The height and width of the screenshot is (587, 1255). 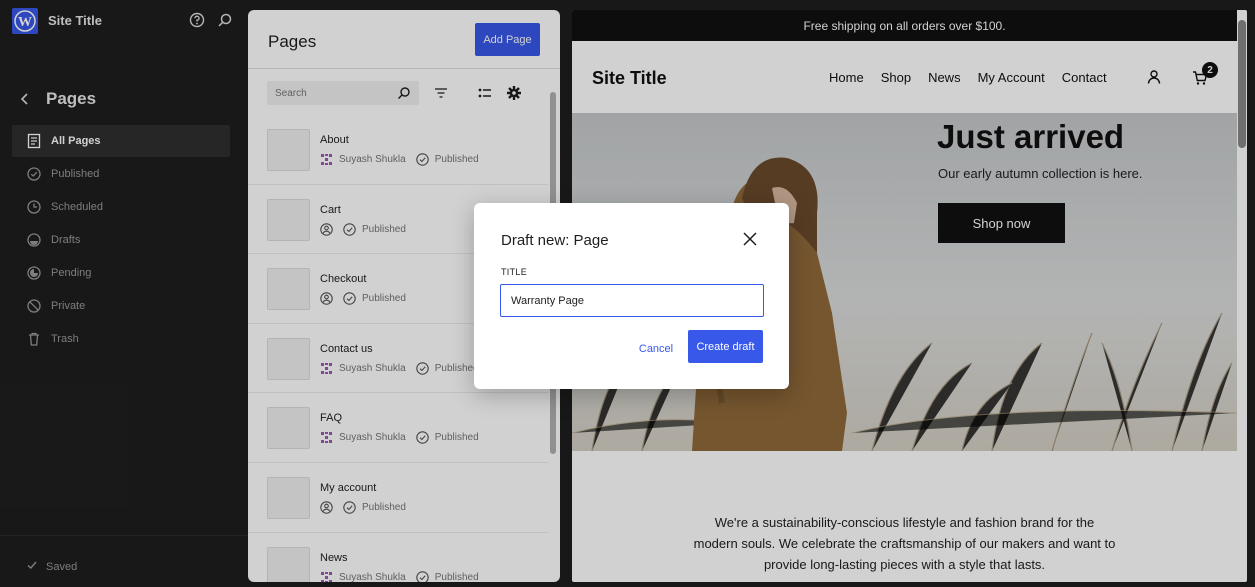 What do you see at coordinates (514, 272) in the screenshot?
I see `title-field-label: TITLE` at bounding box center [514, 272].